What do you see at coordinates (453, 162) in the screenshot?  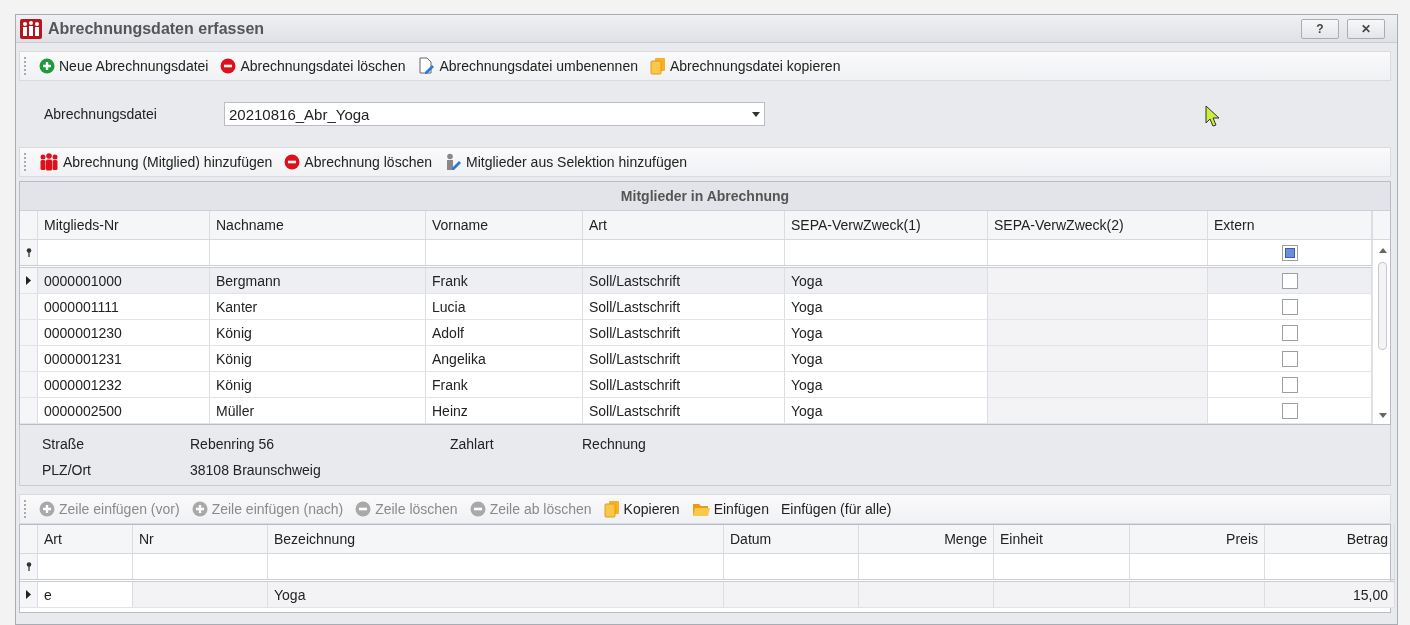 I see `person-pencil-icon` at bounding box center [453, 162].